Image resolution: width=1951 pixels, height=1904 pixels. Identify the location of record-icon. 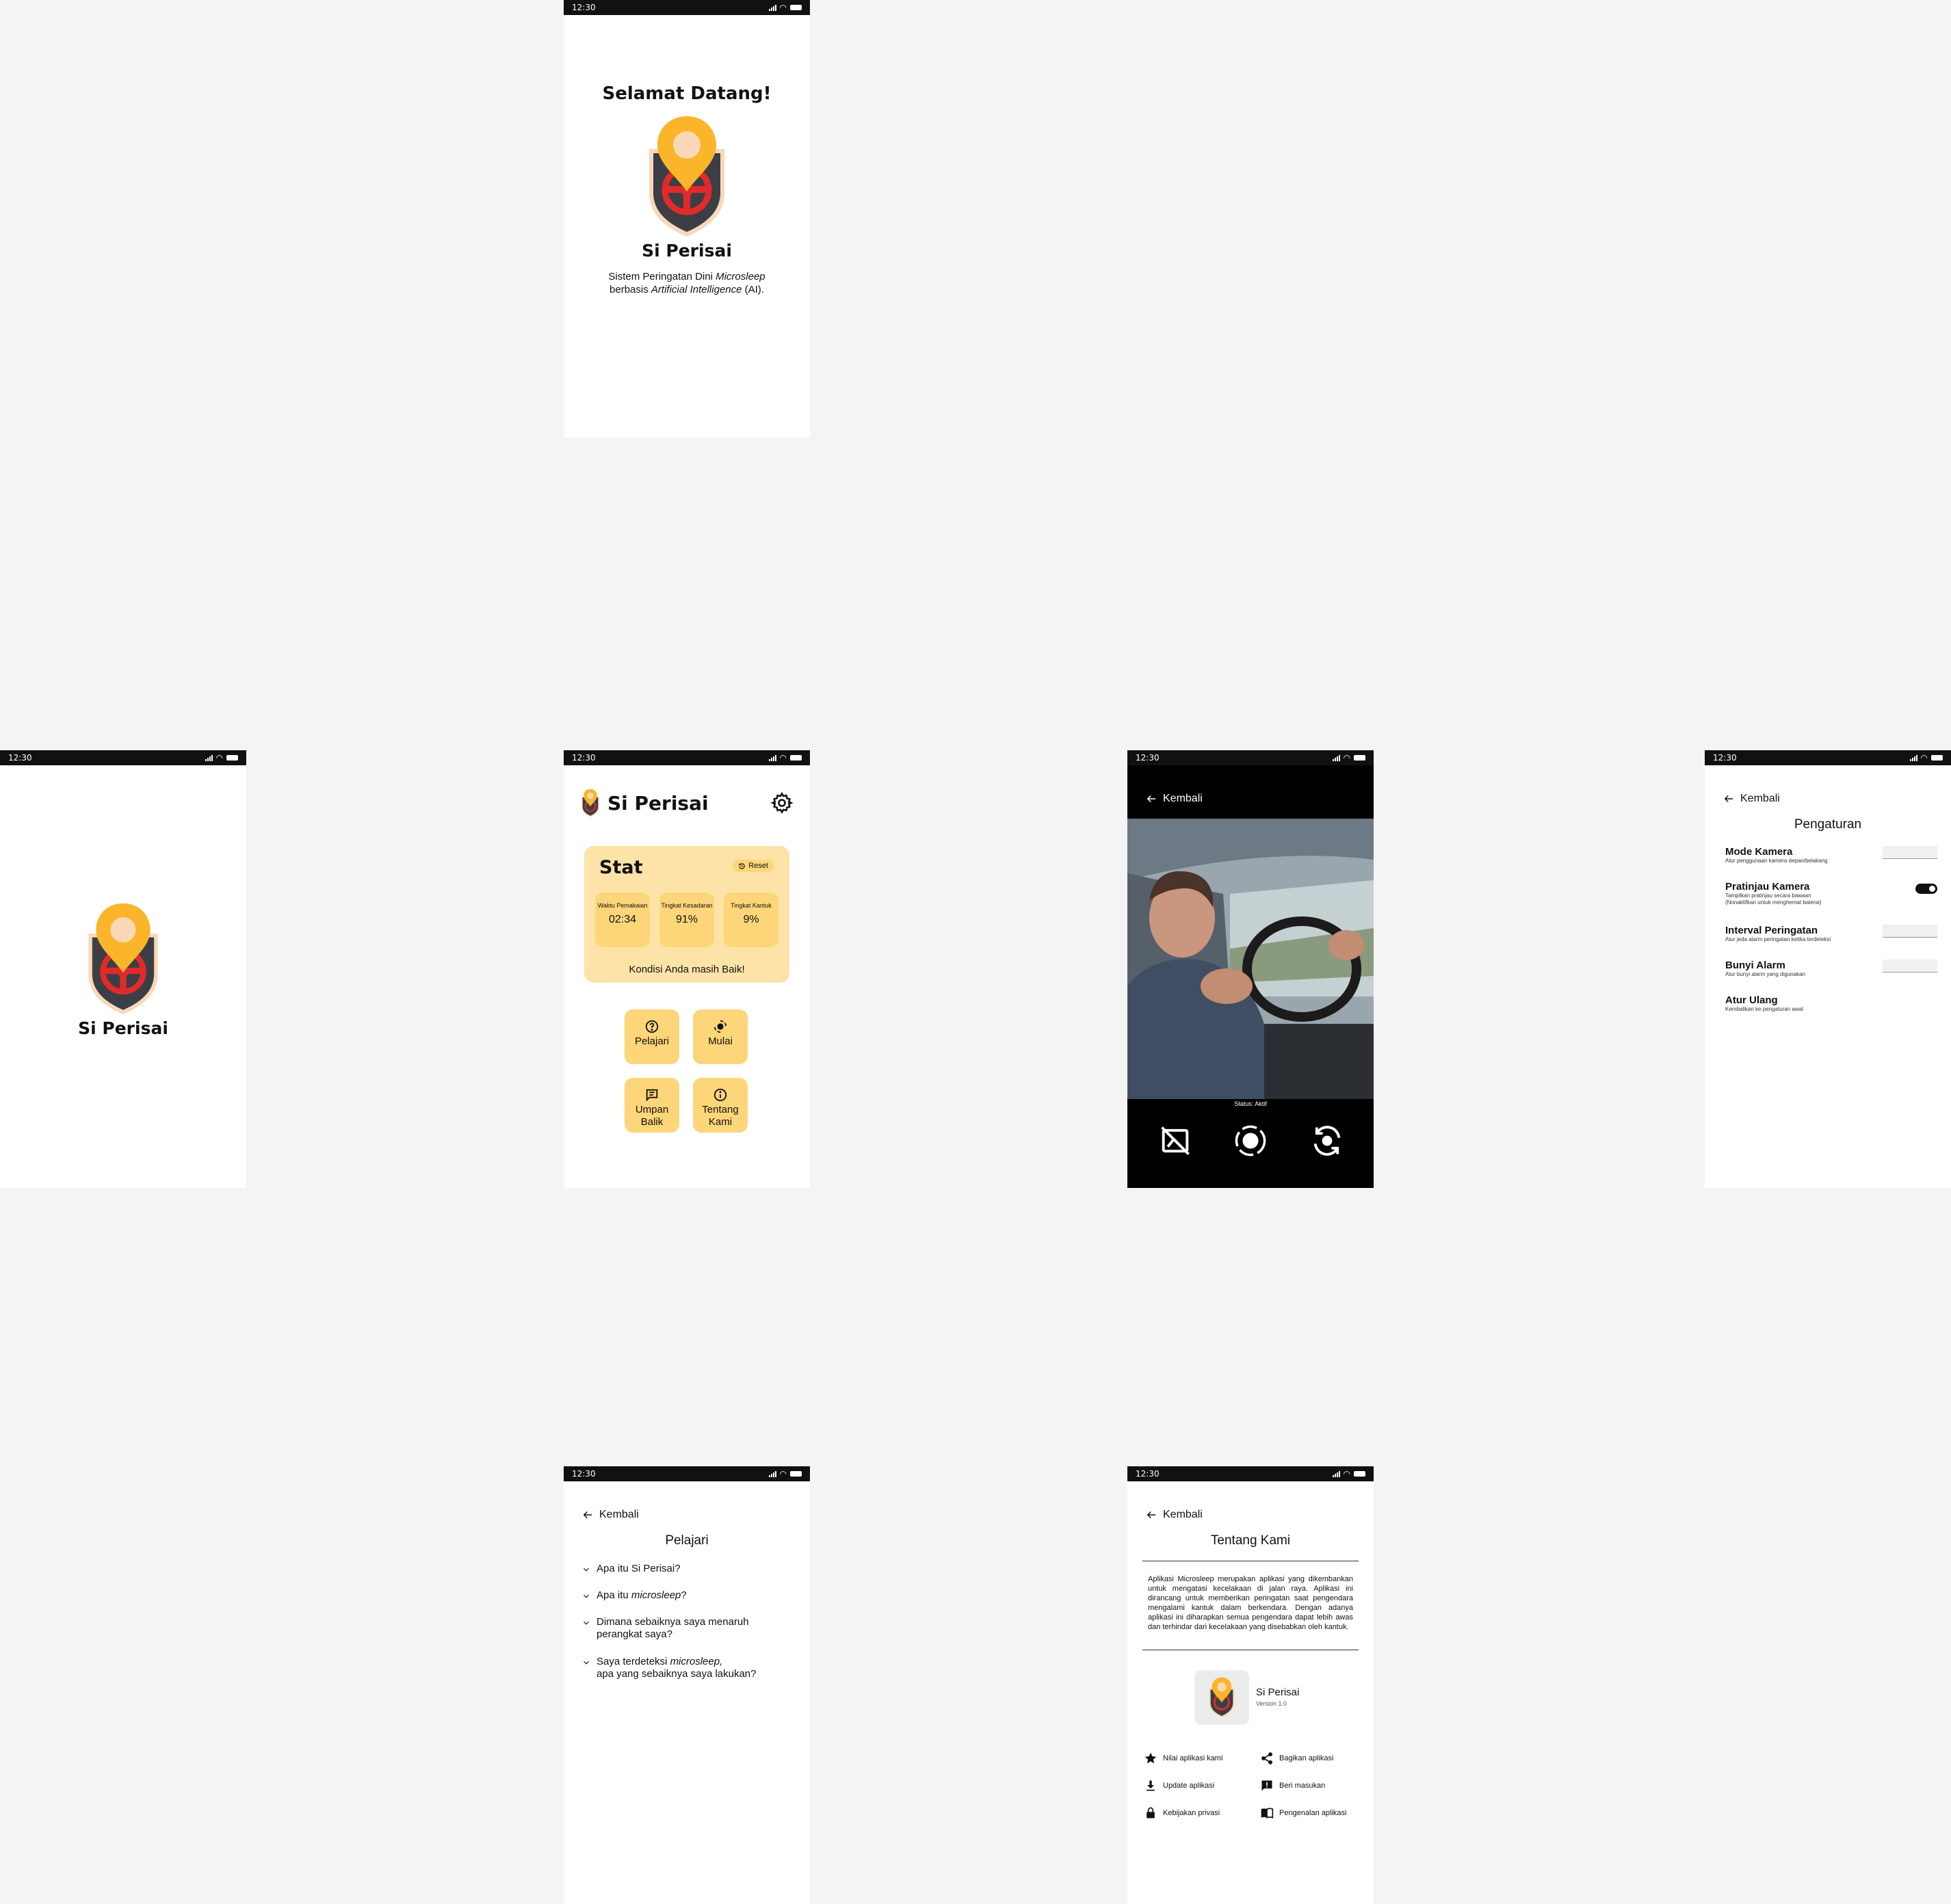
(1250, 1141).